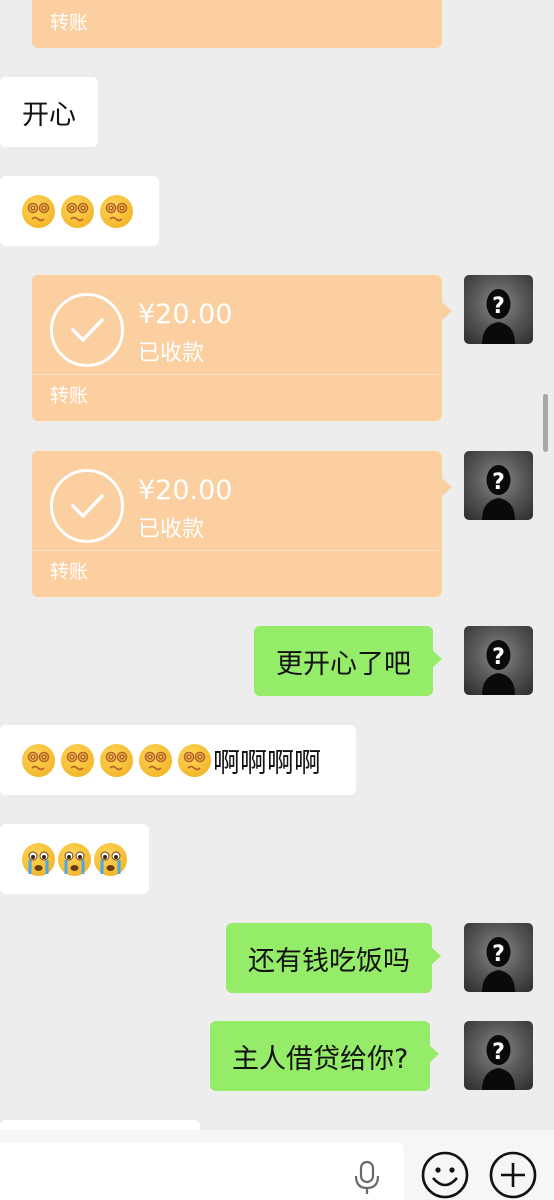  What do you see at coordinates (320, 1059) in the screenshot?
I see `message-text: 主人借贷给你?` at bounding box center [320, 1059].